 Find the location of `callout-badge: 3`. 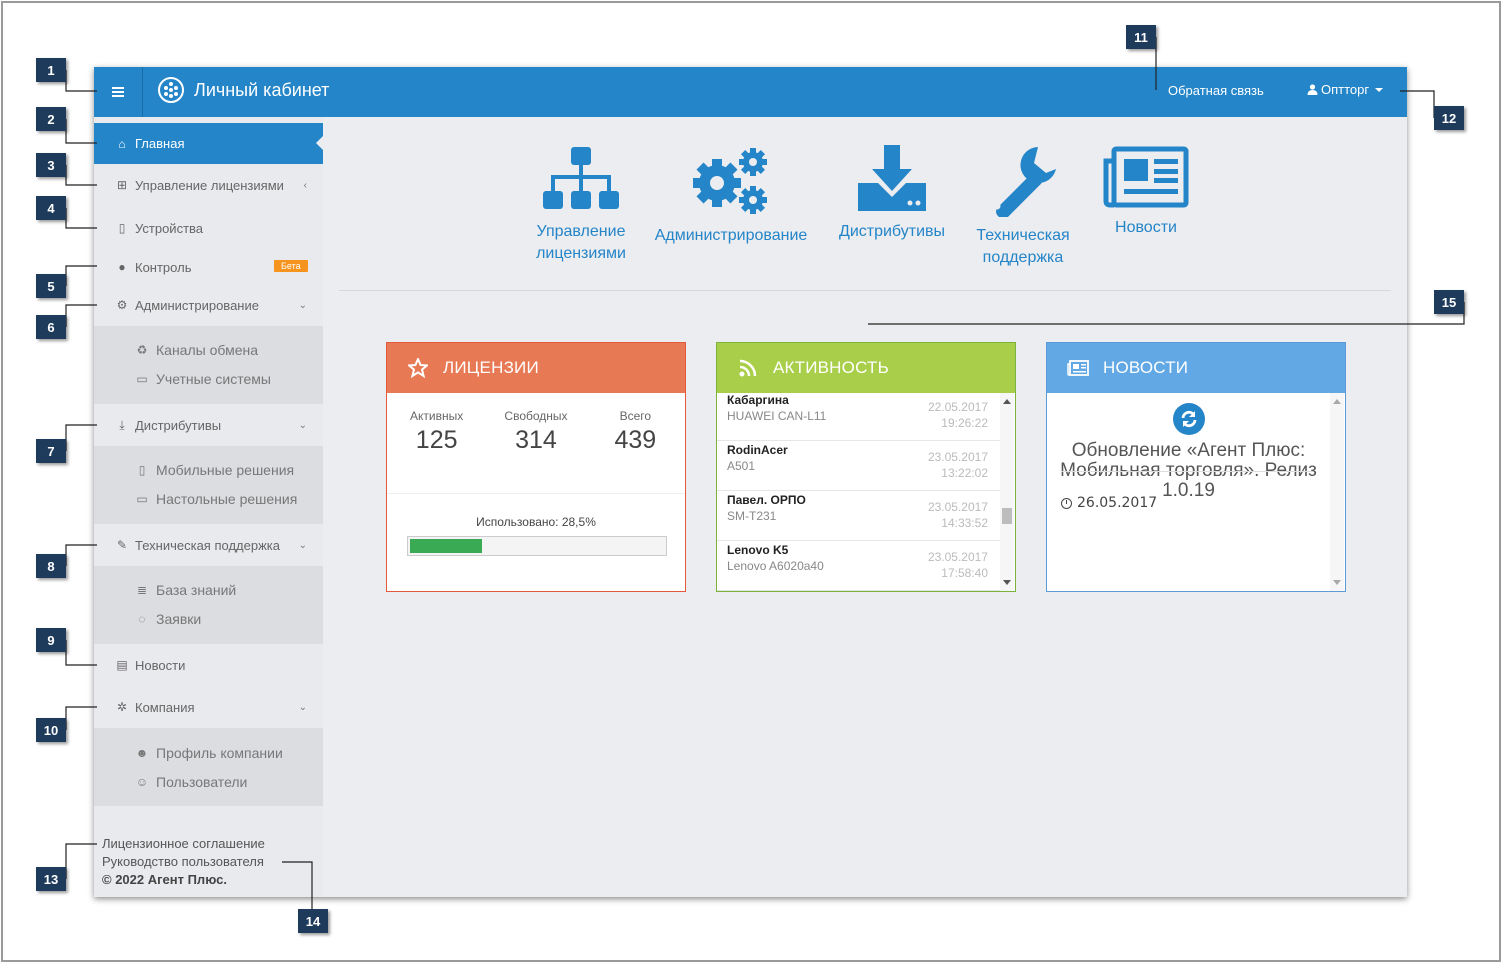

callout-badge: 3 is located at coordinates (51, 165).